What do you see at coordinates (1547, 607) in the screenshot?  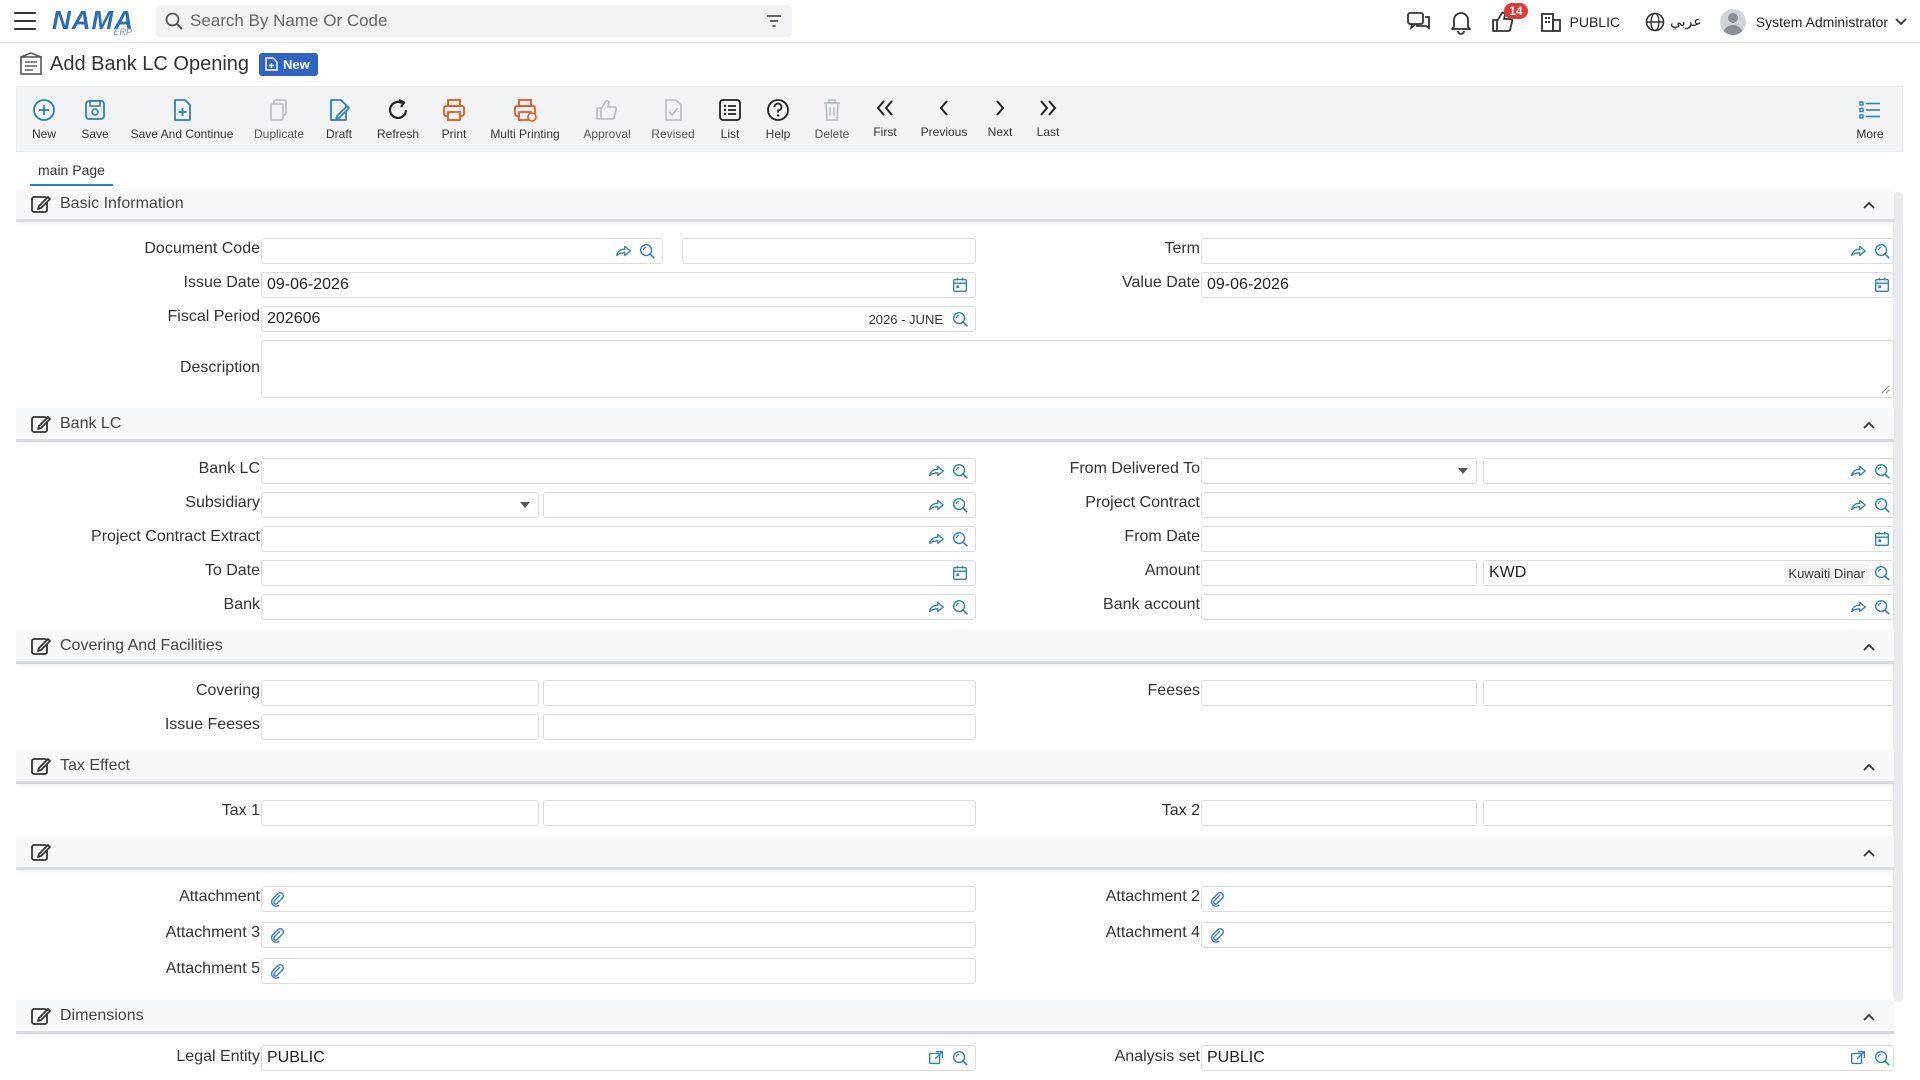 I see `bank-account-input` at bounding box center [1547, 607].